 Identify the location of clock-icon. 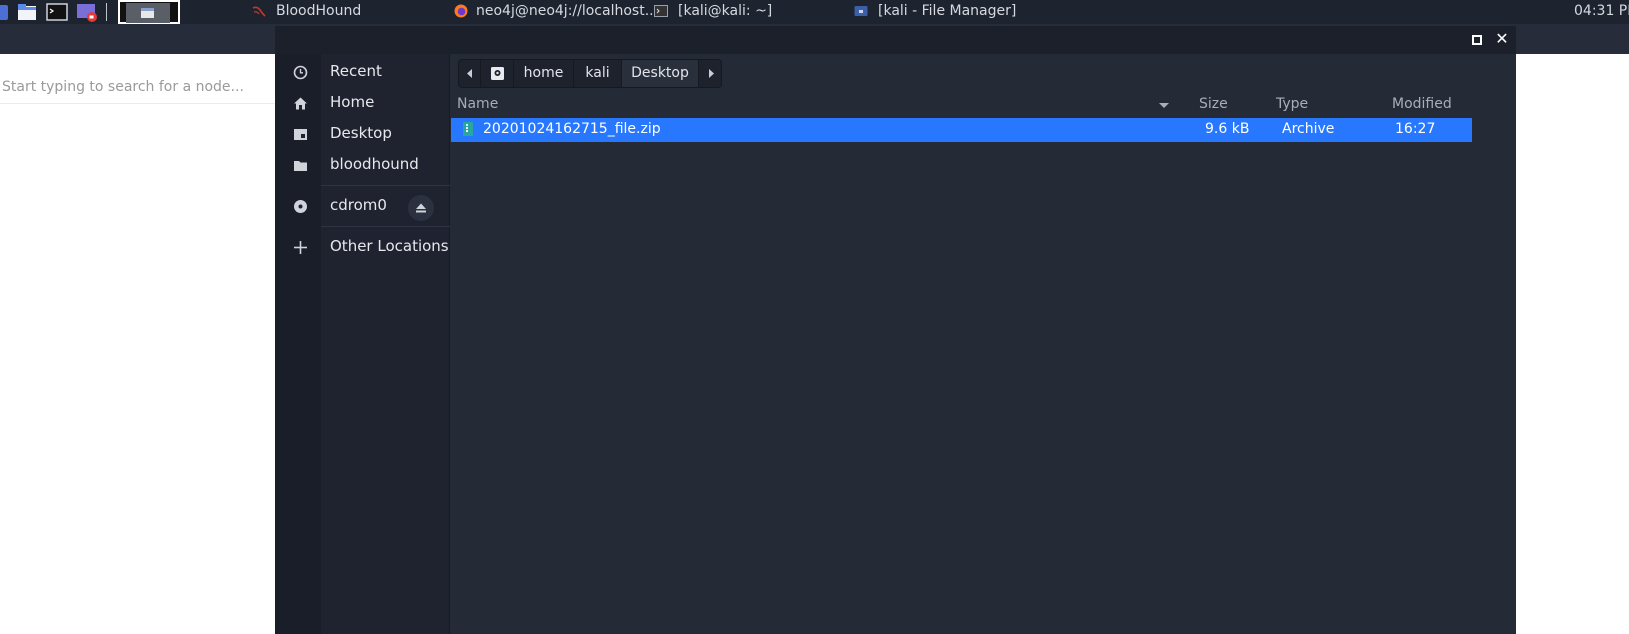
(300, 72).